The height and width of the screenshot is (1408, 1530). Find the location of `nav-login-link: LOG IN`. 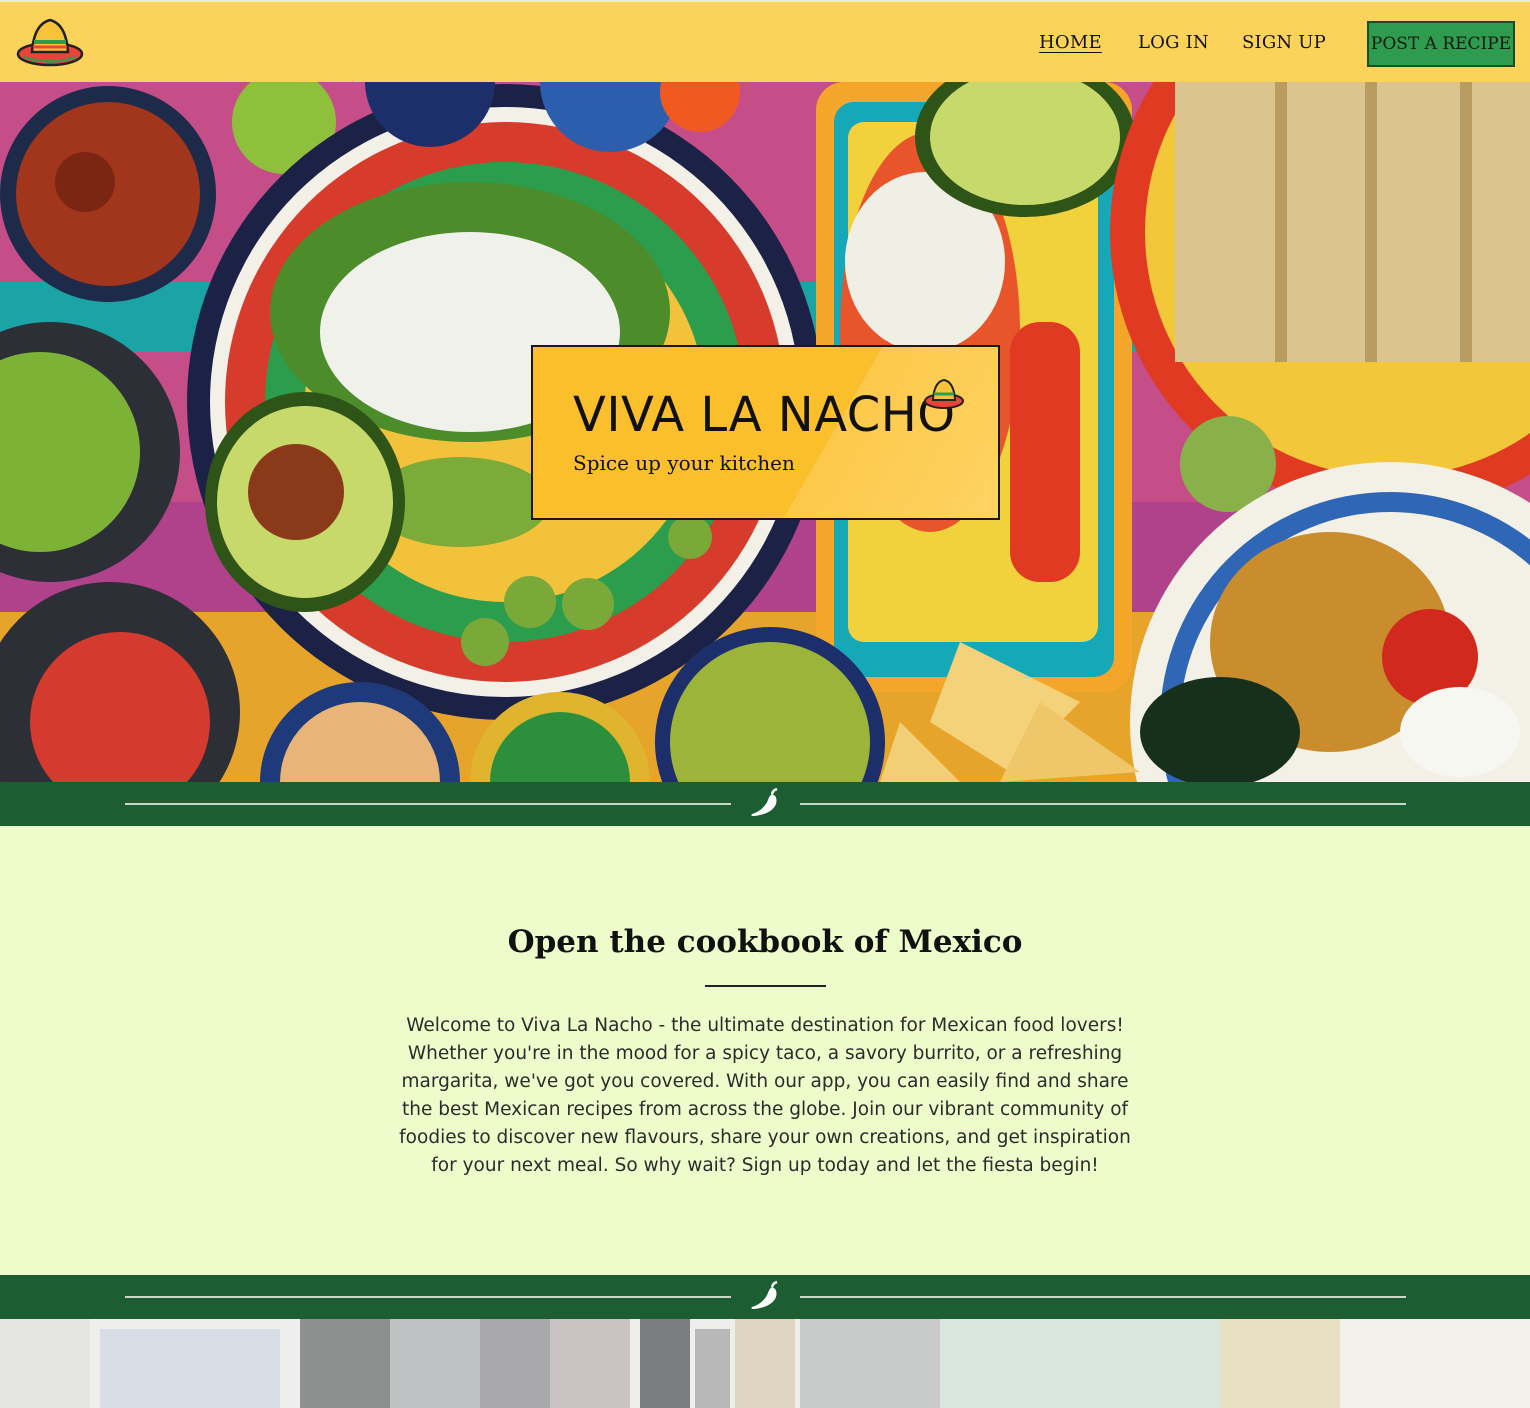

nav-login-link: LOG IN is located at coordinates (1173, 42).